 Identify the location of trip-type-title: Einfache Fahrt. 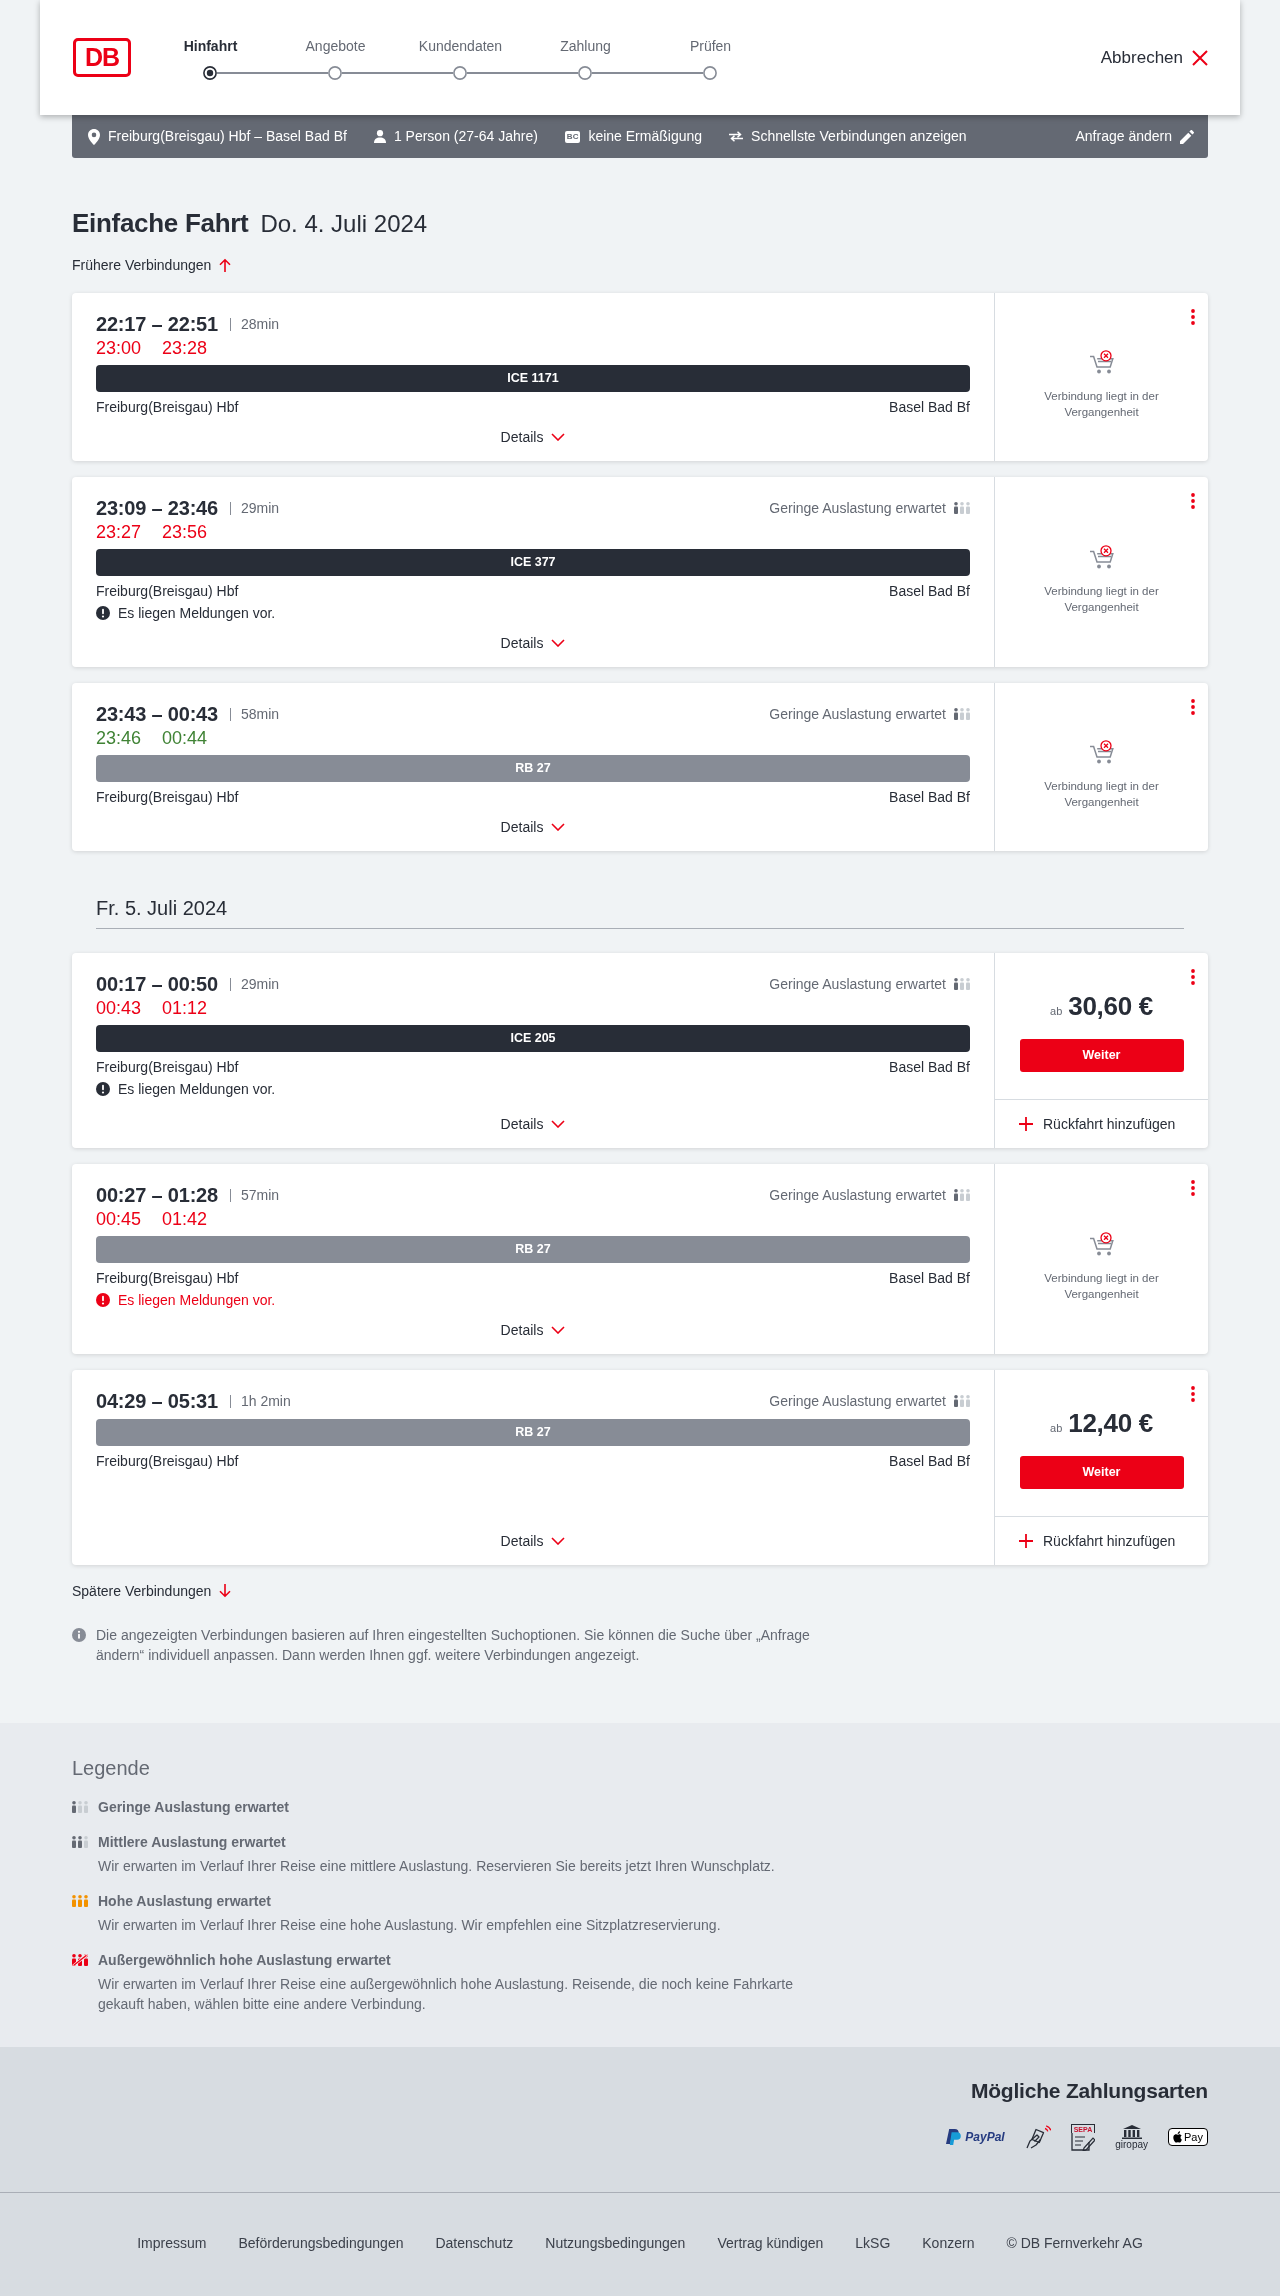
(160, 223).